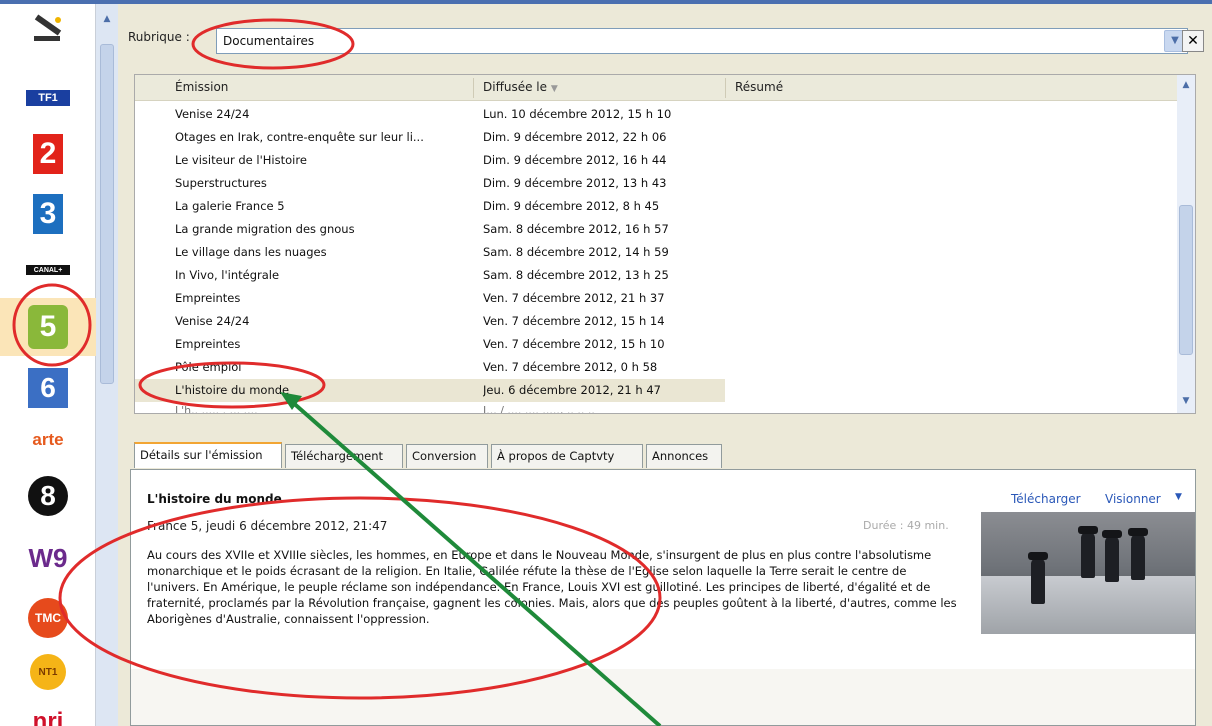 The image size is (1212, 726). Describe the element at coordinates (1133, 499) in the screenshot. I see `watch-link: Visionner` at that location.